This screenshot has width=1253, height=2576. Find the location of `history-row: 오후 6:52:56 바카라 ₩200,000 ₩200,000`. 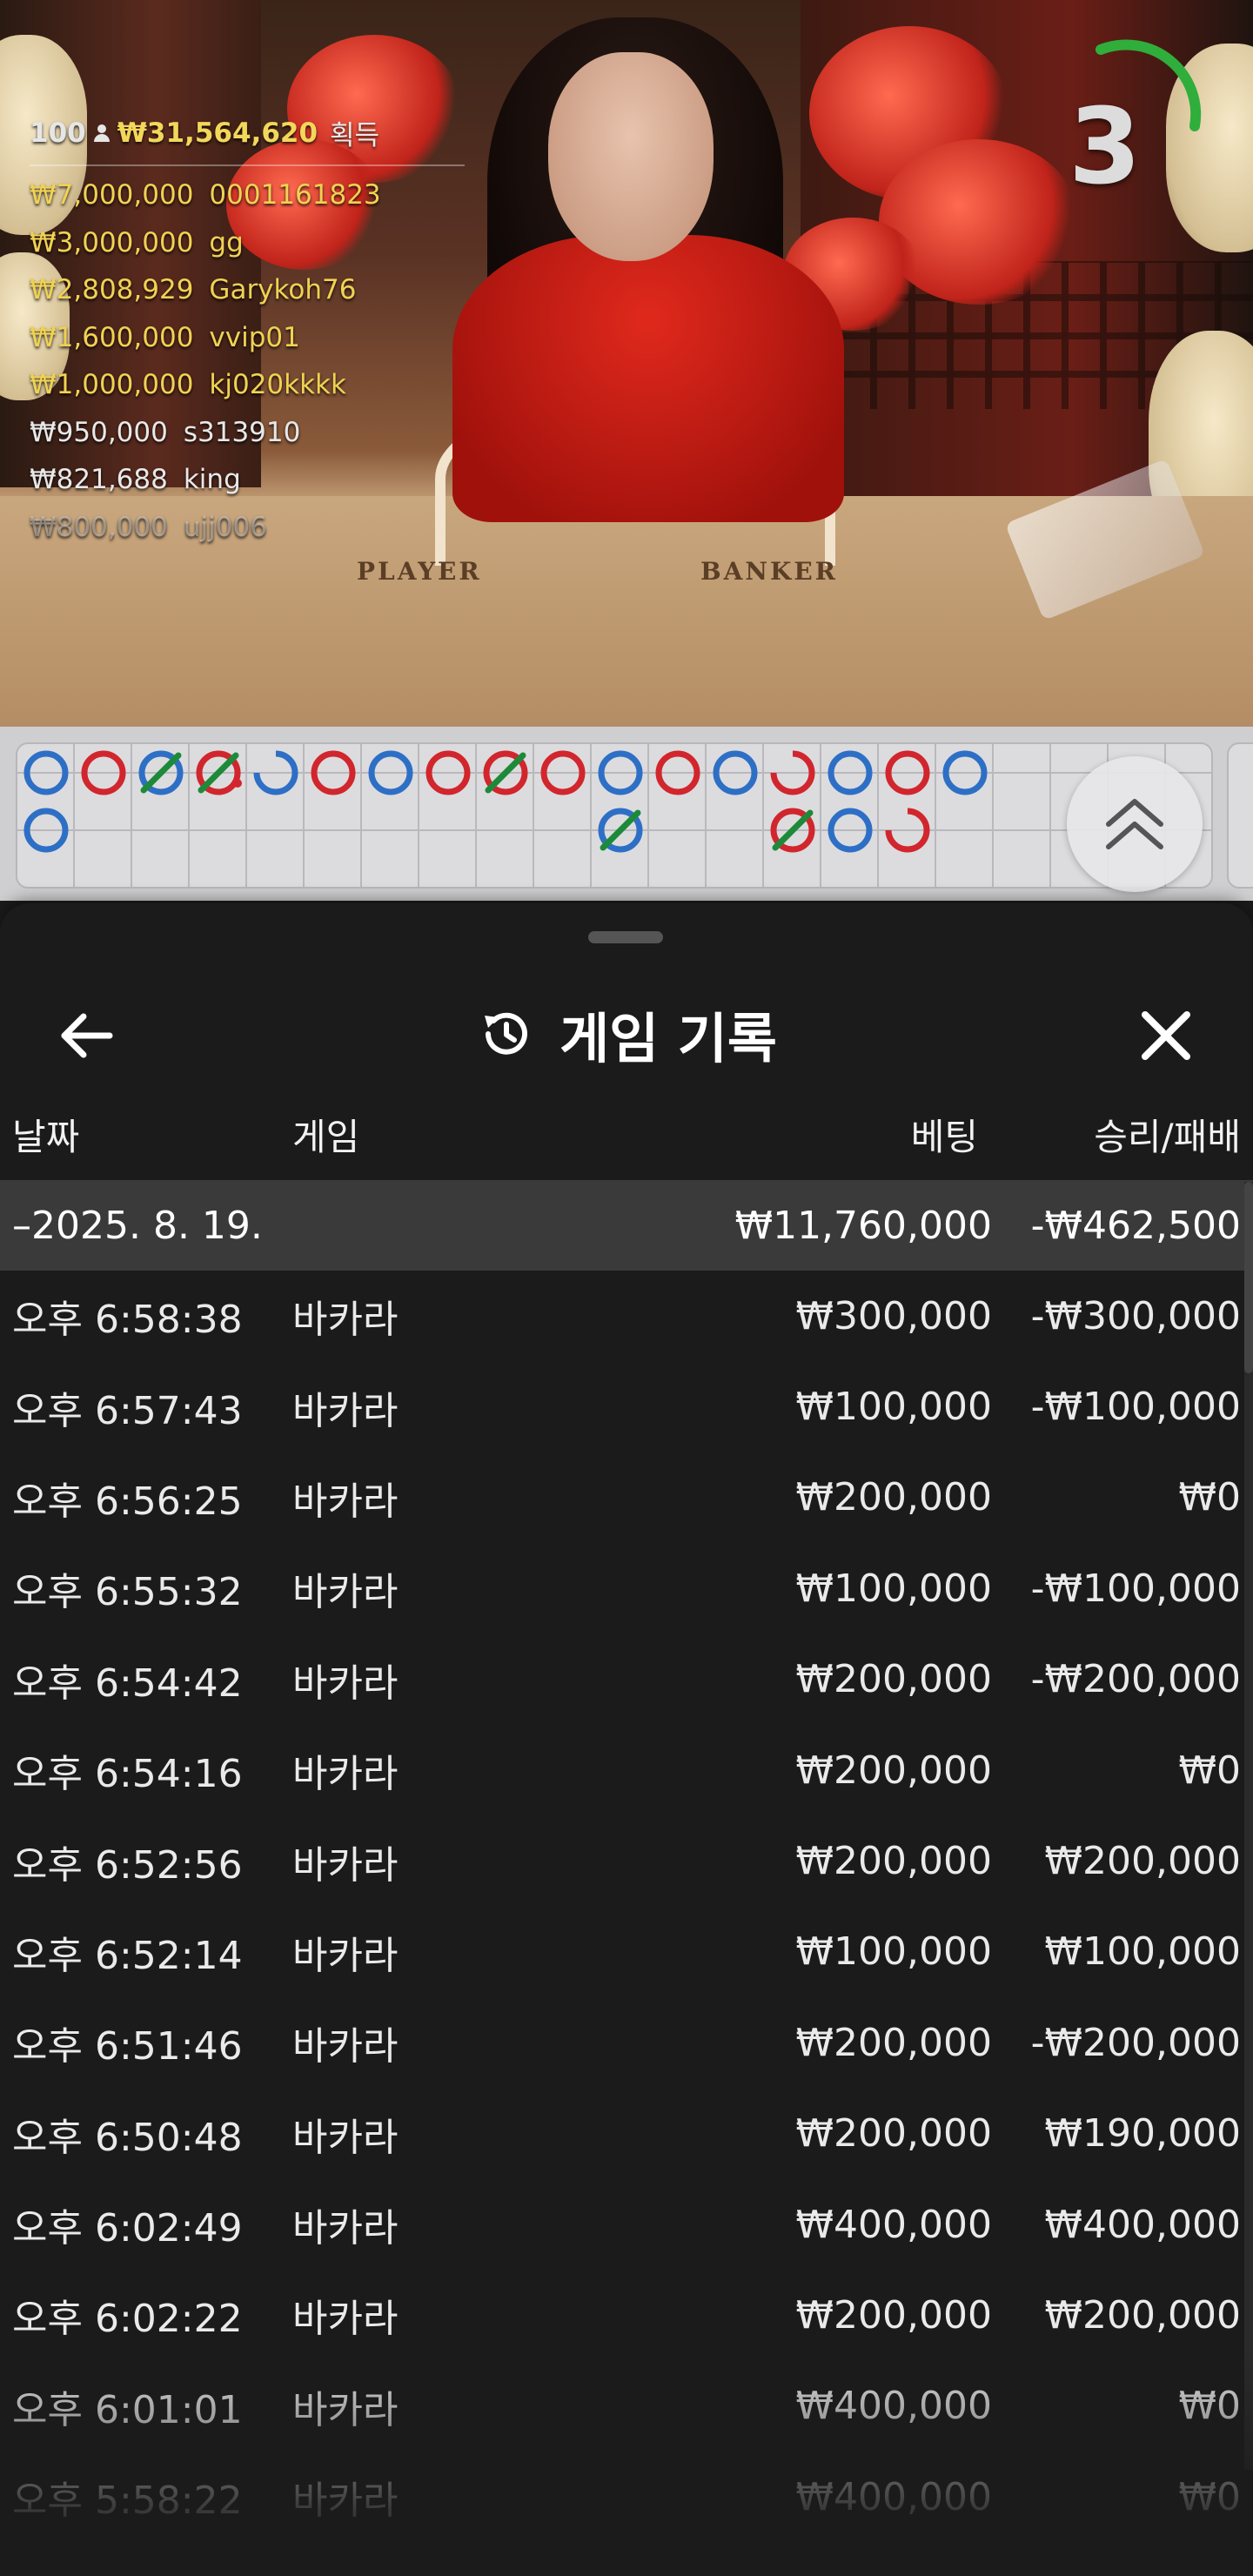

history-row: 오후 6:52:56 바카라 ₩200,000 ₩200,000 is located at coordinates (626, 1861).